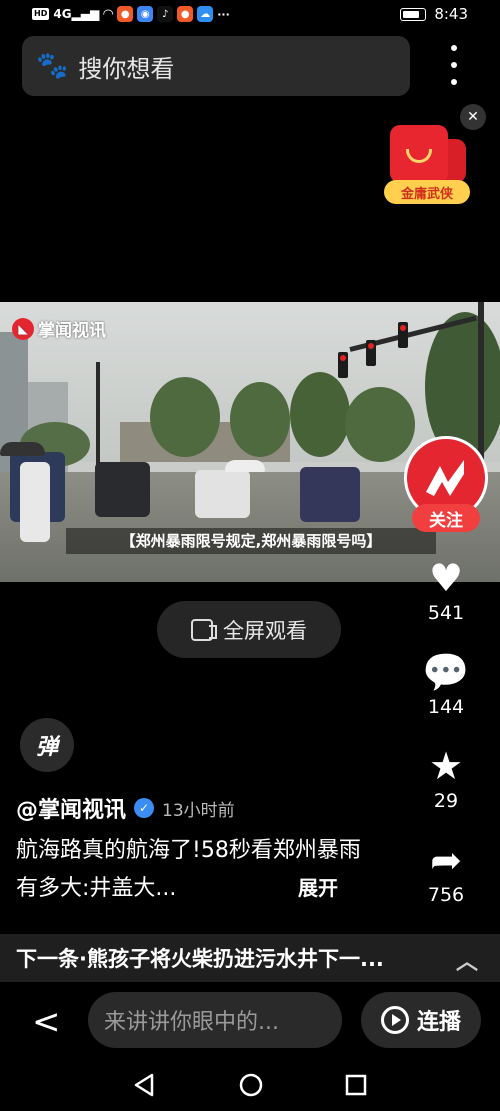 This screenshot has width=500, height=1111. I want to click on comment-bubble-icon: 💬, so click(446, 672).